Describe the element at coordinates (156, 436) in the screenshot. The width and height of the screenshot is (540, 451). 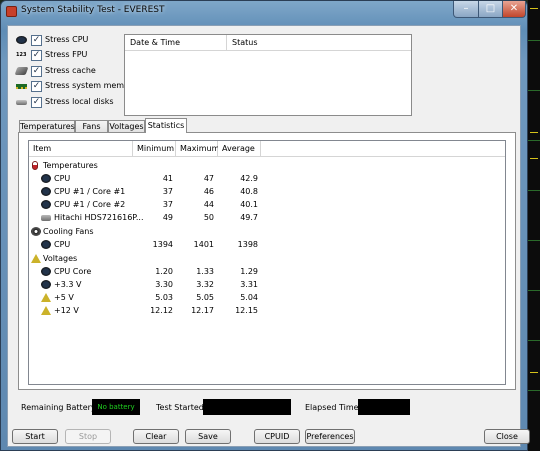
I see `clear-button: Clear` at that location.